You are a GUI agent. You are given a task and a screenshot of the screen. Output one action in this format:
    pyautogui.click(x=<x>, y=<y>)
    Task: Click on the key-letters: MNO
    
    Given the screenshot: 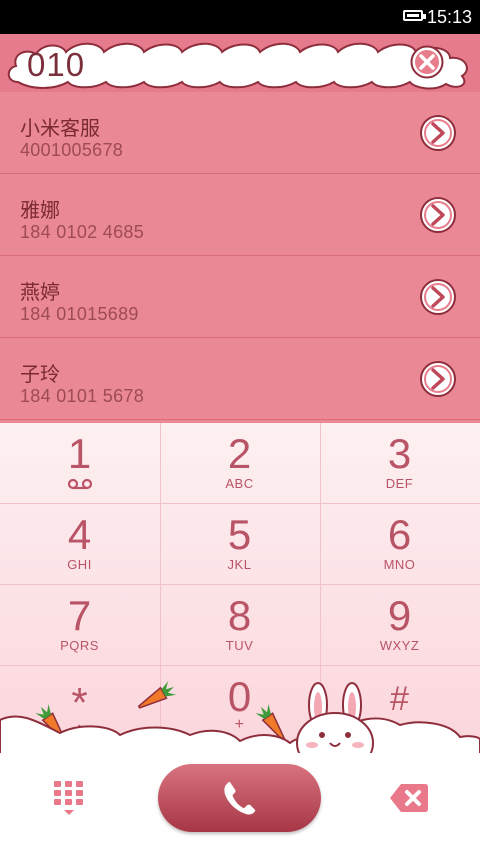 What is the action you would take?
    pyautogui.click(x=399, y=564)
    